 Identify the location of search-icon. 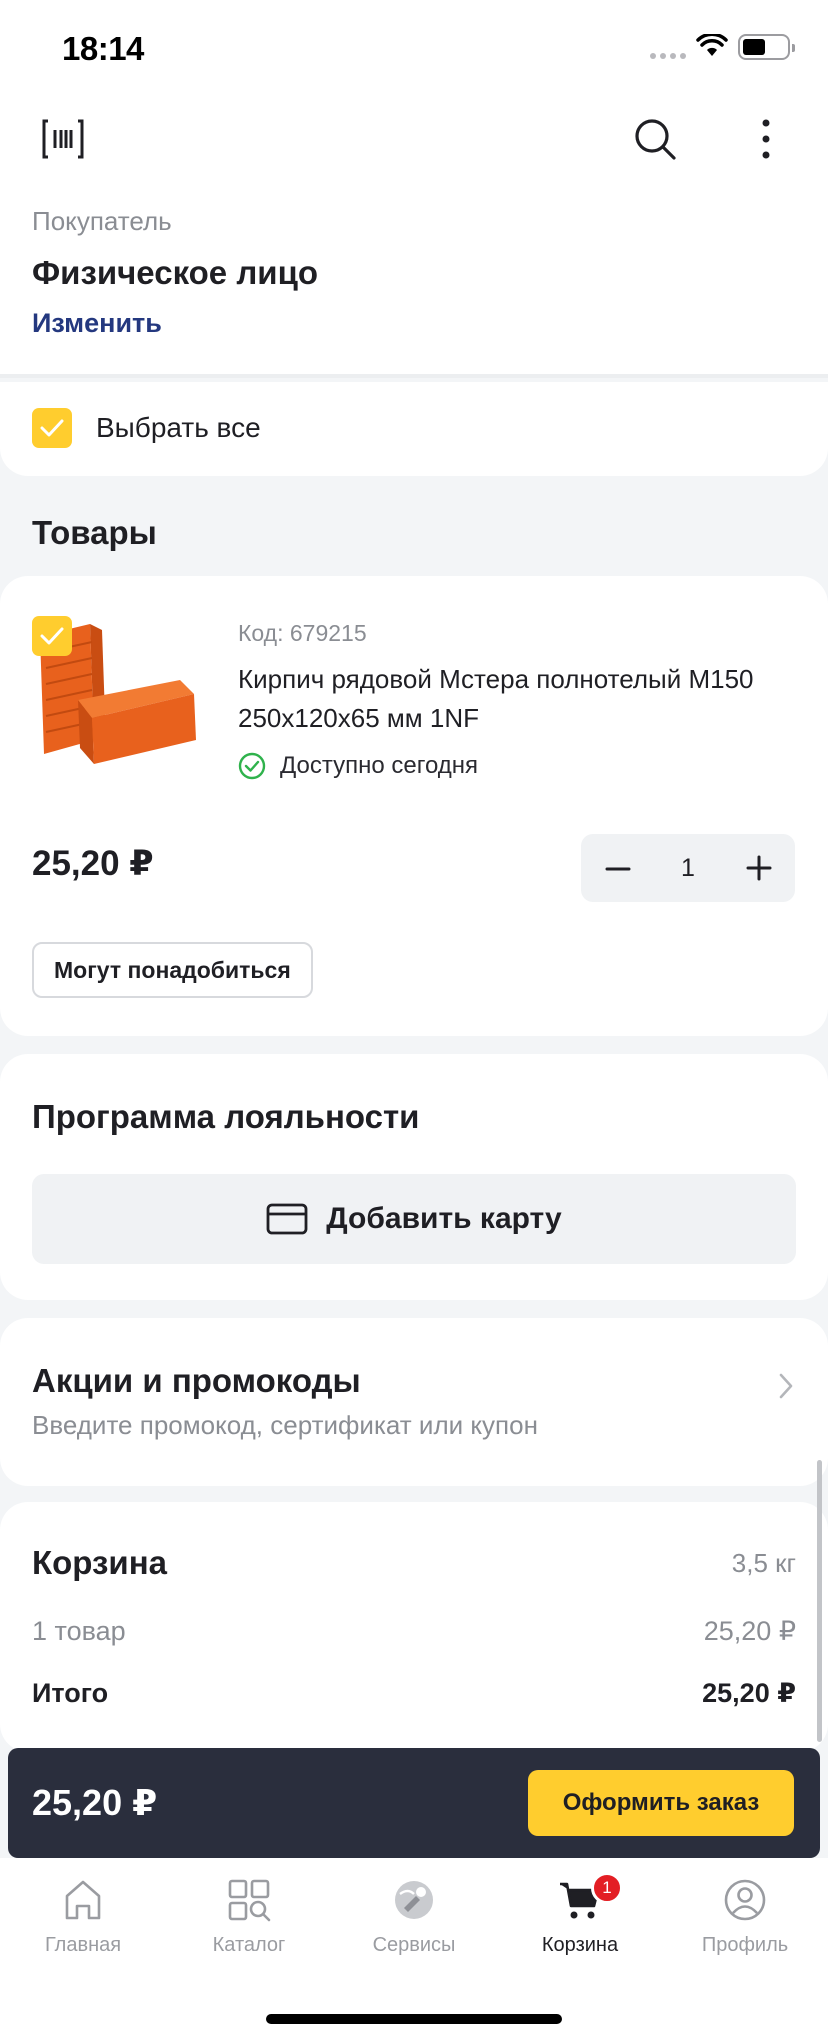
(655, 139).